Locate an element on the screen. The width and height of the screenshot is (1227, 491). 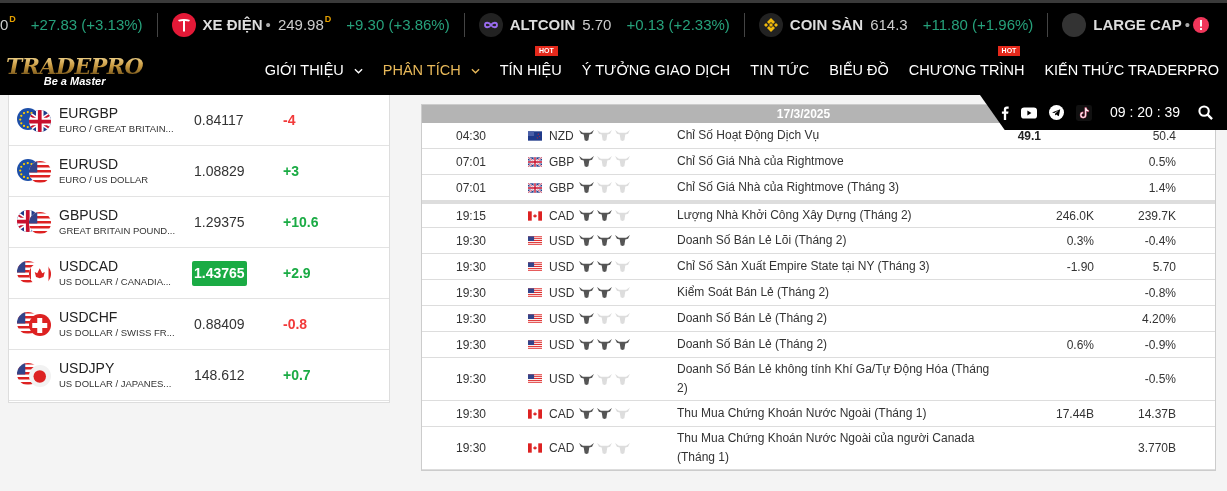
letter-t-logo-icon is located at coordinates (183, 25).